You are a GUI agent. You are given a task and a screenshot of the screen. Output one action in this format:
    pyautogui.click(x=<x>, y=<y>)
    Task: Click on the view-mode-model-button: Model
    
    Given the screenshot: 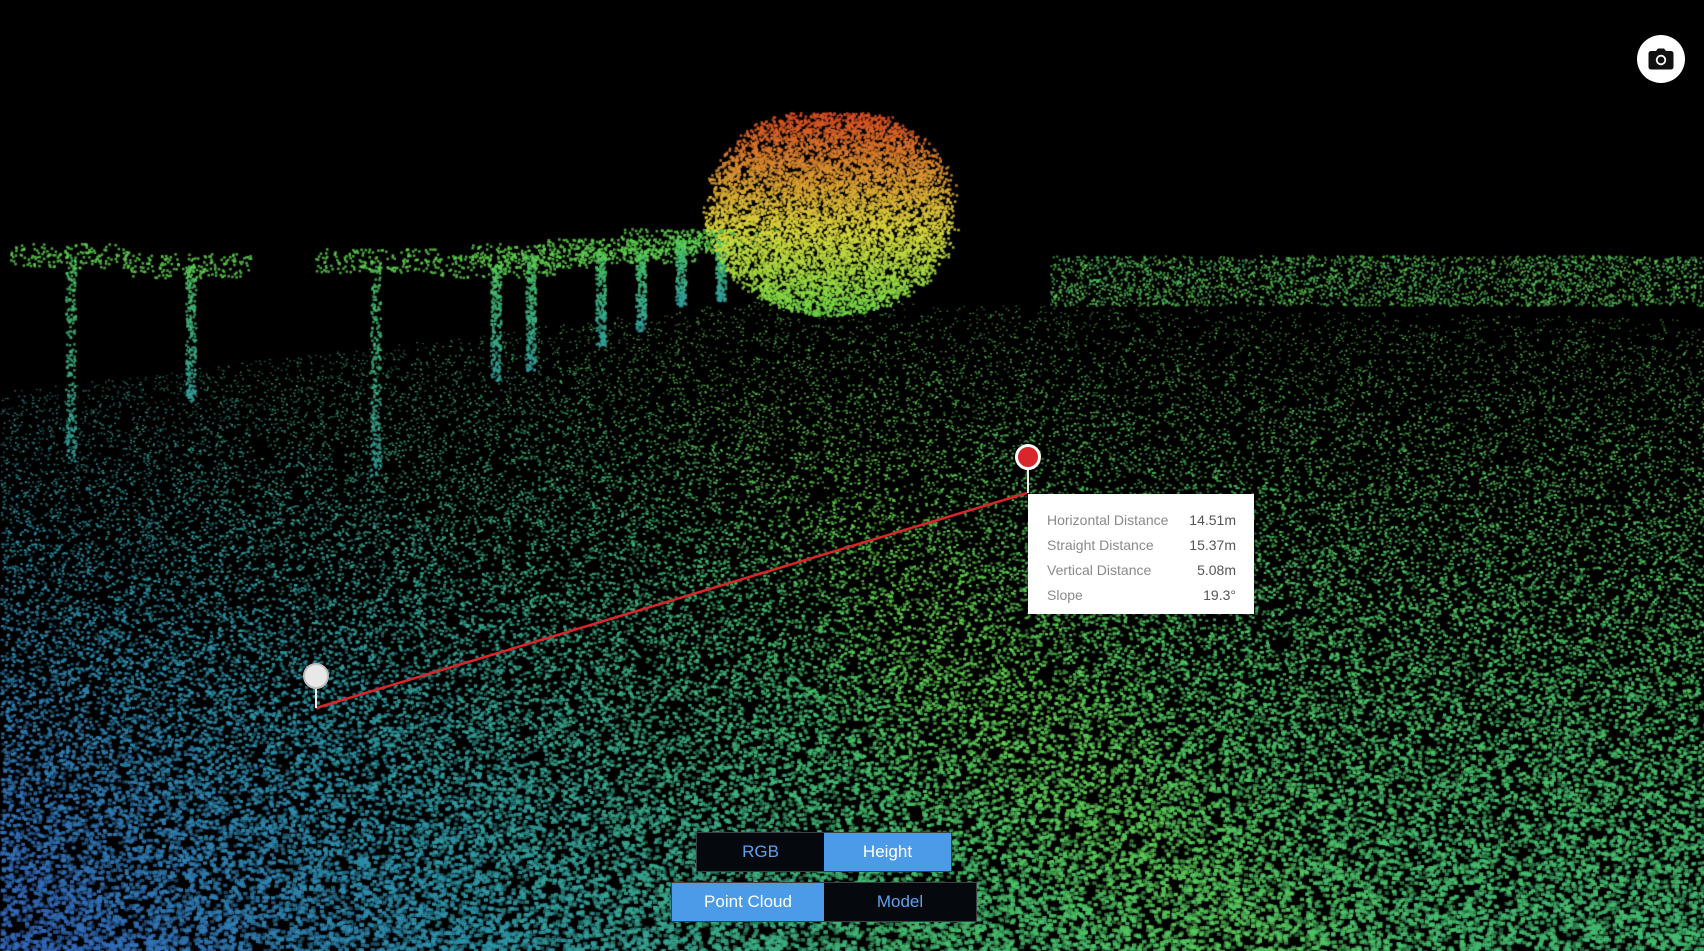 What is the action you would take?
    pyautogui.click(x=900, y=902)
    